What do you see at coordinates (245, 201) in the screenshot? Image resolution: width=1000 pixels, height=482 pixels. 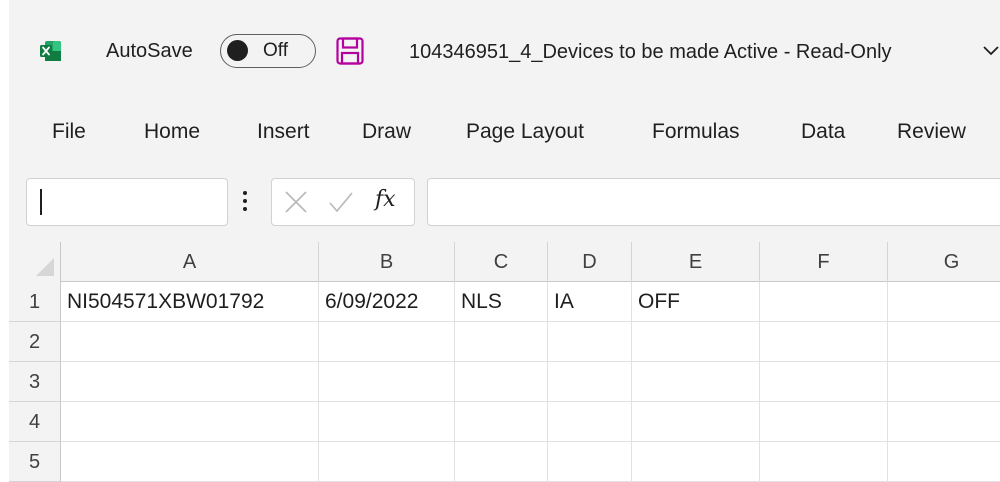 I see `more-options-icon` at bounding box center [245, 201].